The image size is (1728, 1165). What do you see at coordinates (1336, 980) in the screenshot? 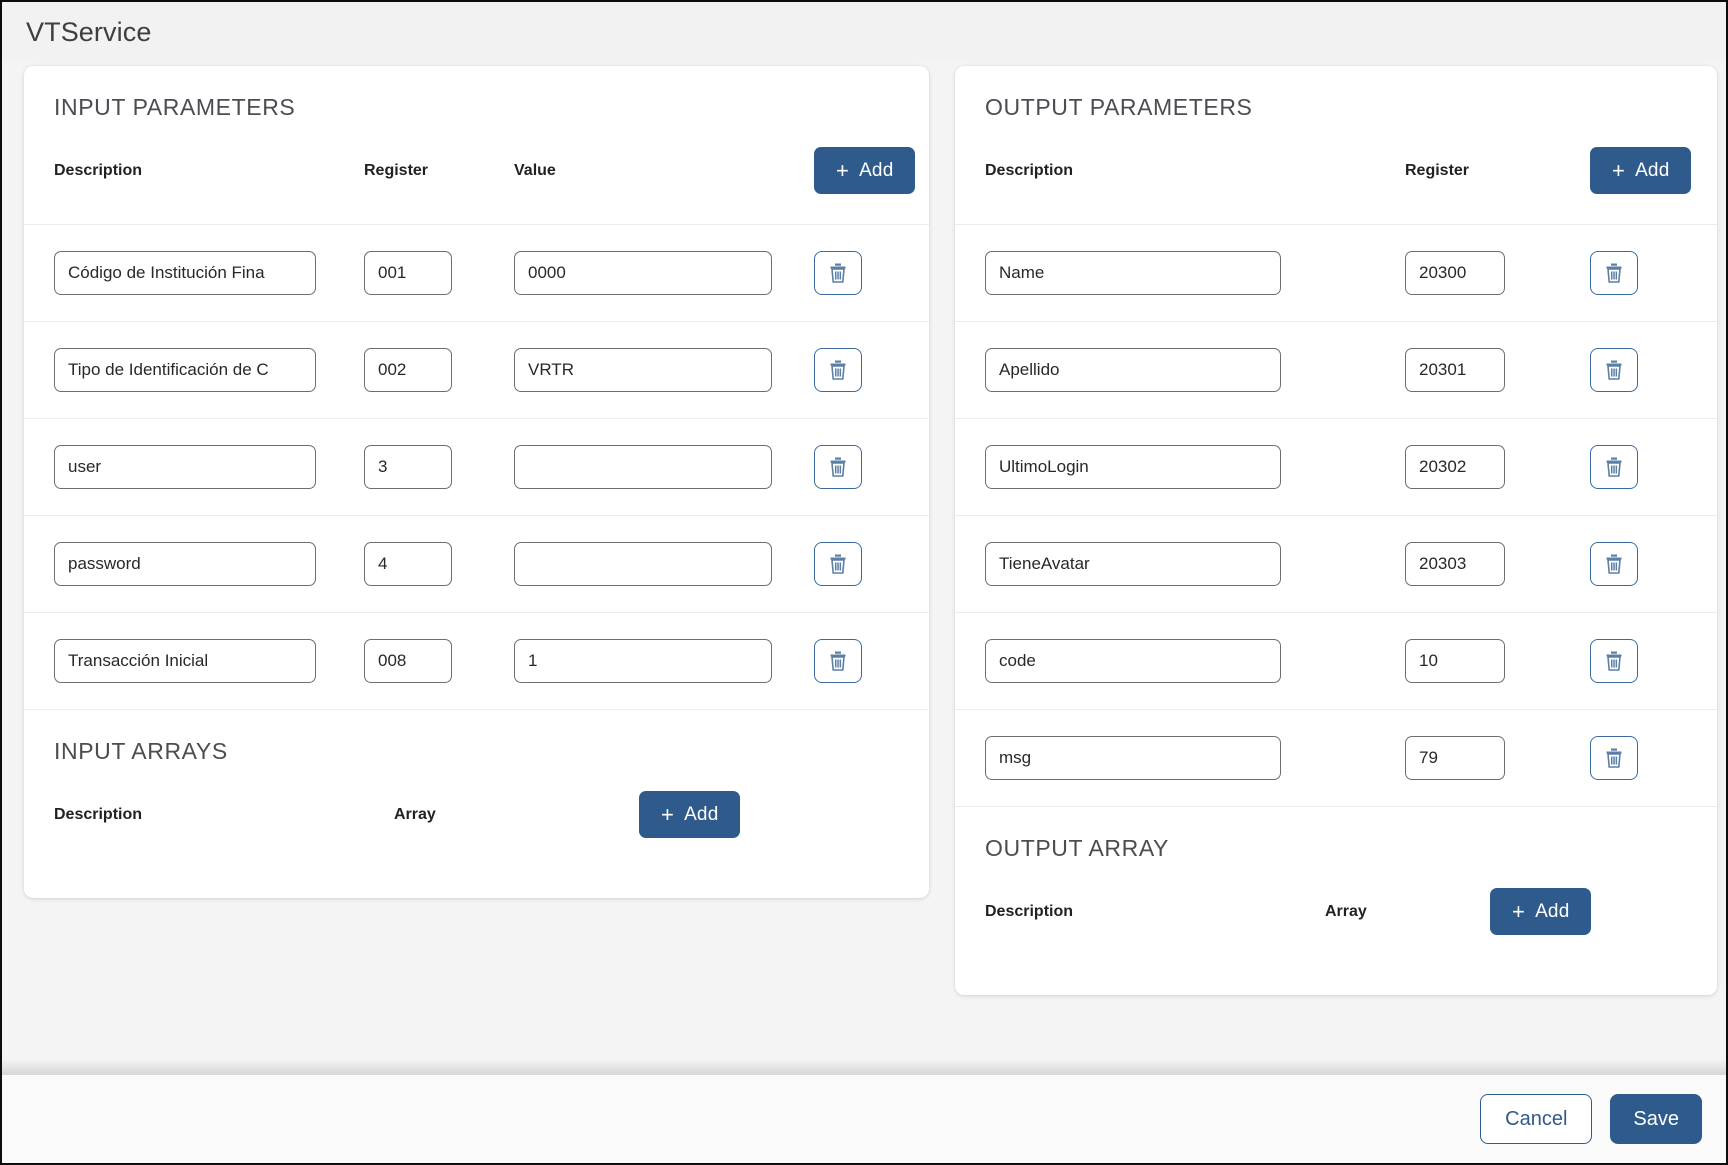
I see `card-bottom-spacer` at bounding box center [1336, 980].